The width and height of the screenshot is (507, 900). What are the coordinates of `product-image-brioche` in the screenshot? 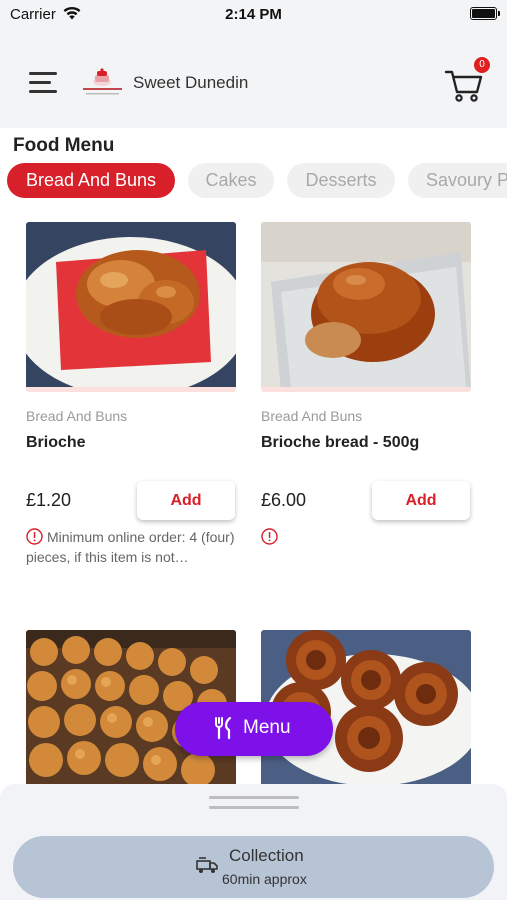 It's located at (131, 307).